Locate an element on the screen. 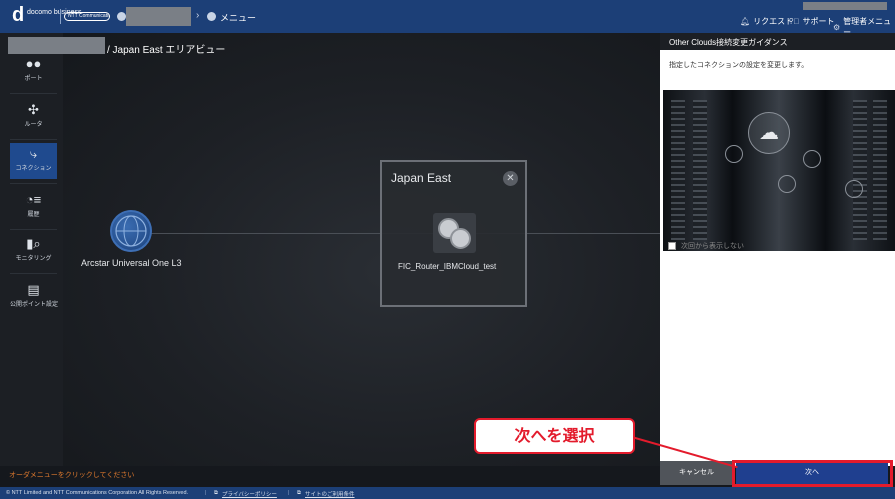 The height and width of the screenshot is (499, 895). datacenter-image: ☁ is located at coordinates (779, 170).